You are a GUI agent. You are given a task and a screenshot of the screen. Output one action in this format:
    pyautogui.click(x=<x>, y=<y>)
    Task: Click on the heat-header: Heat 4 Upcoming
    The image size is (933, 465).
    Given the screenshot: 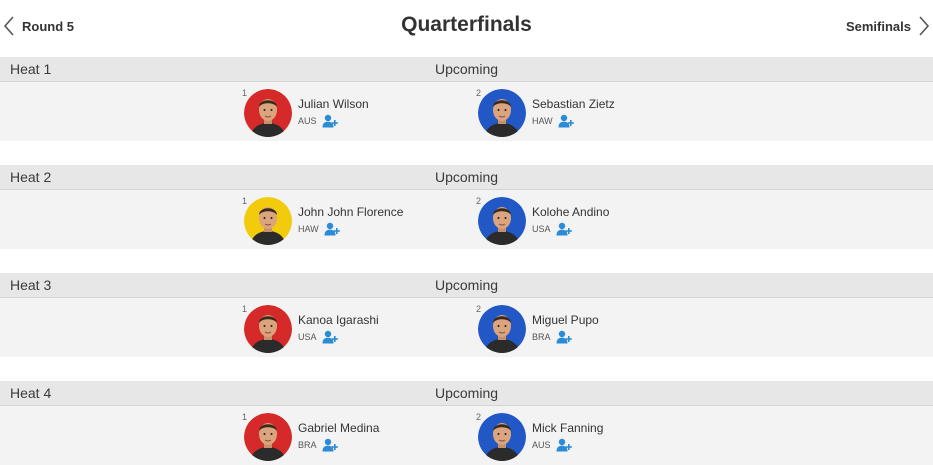 What is the action you would take?
    pyautogui.click(x=466, y=393)
    